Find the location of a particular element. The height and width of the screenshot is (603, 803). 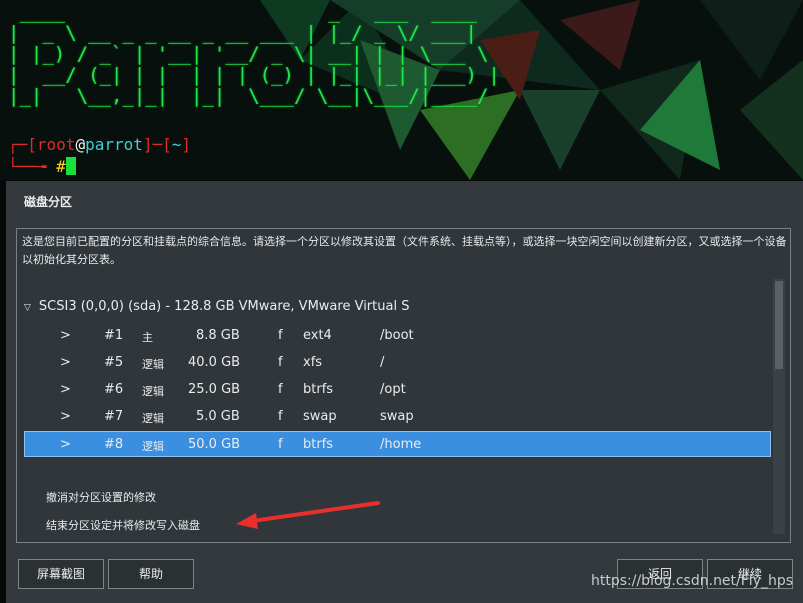

partition-filesystem: ext4 is located at coordinates (317, 335).